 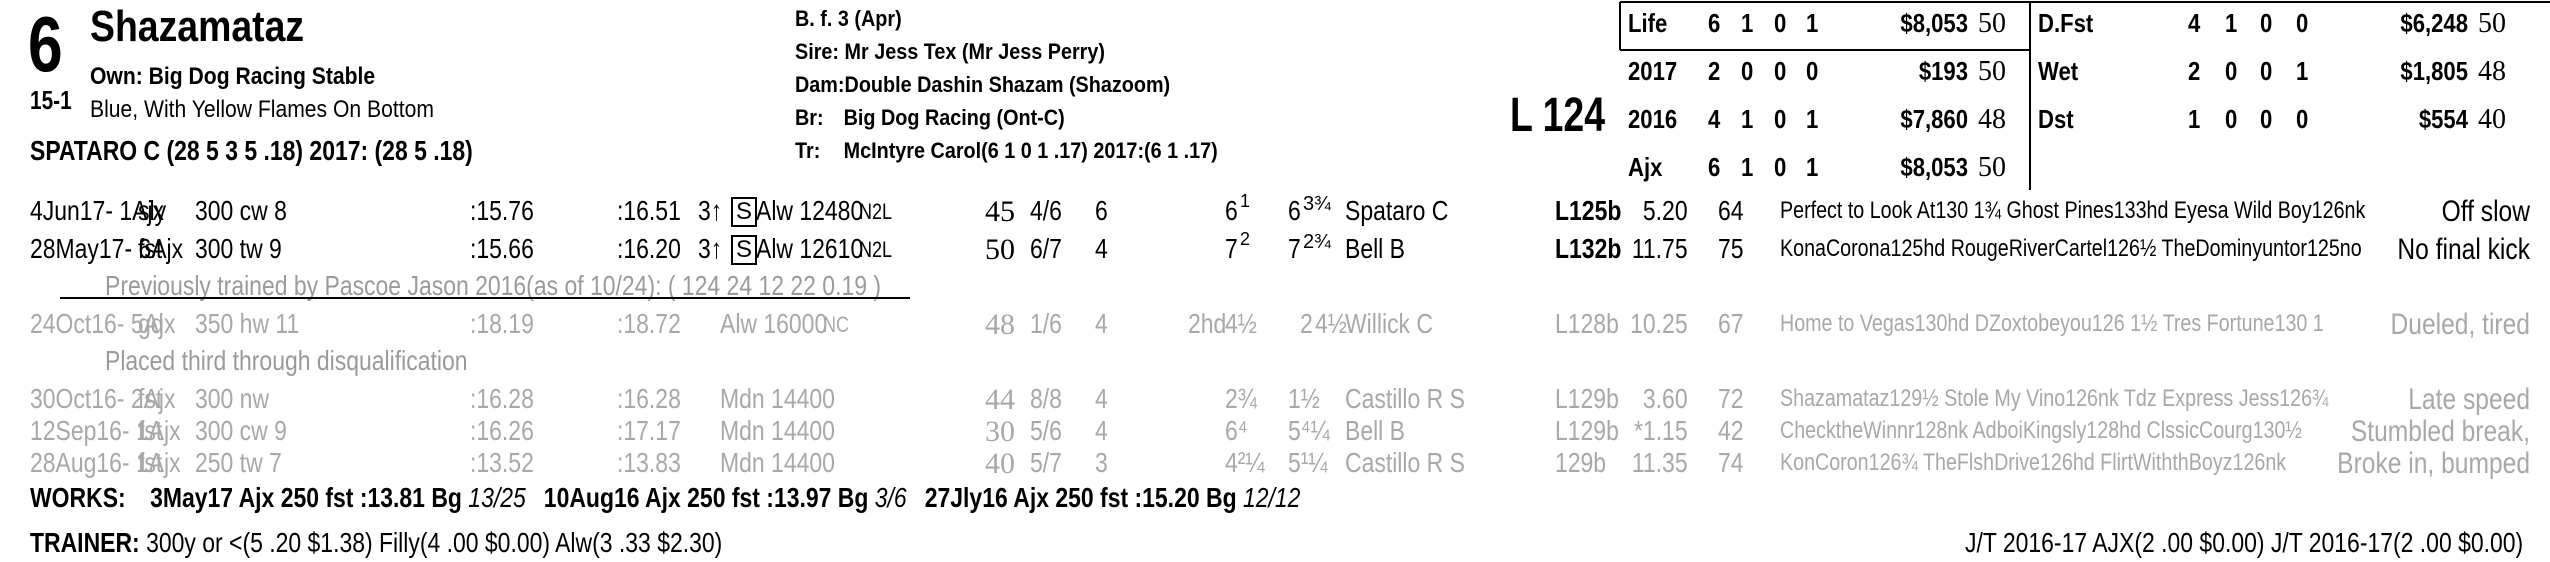 I want to click on trainer-stats-label: TRAINER:, so click(x=85, y=542).